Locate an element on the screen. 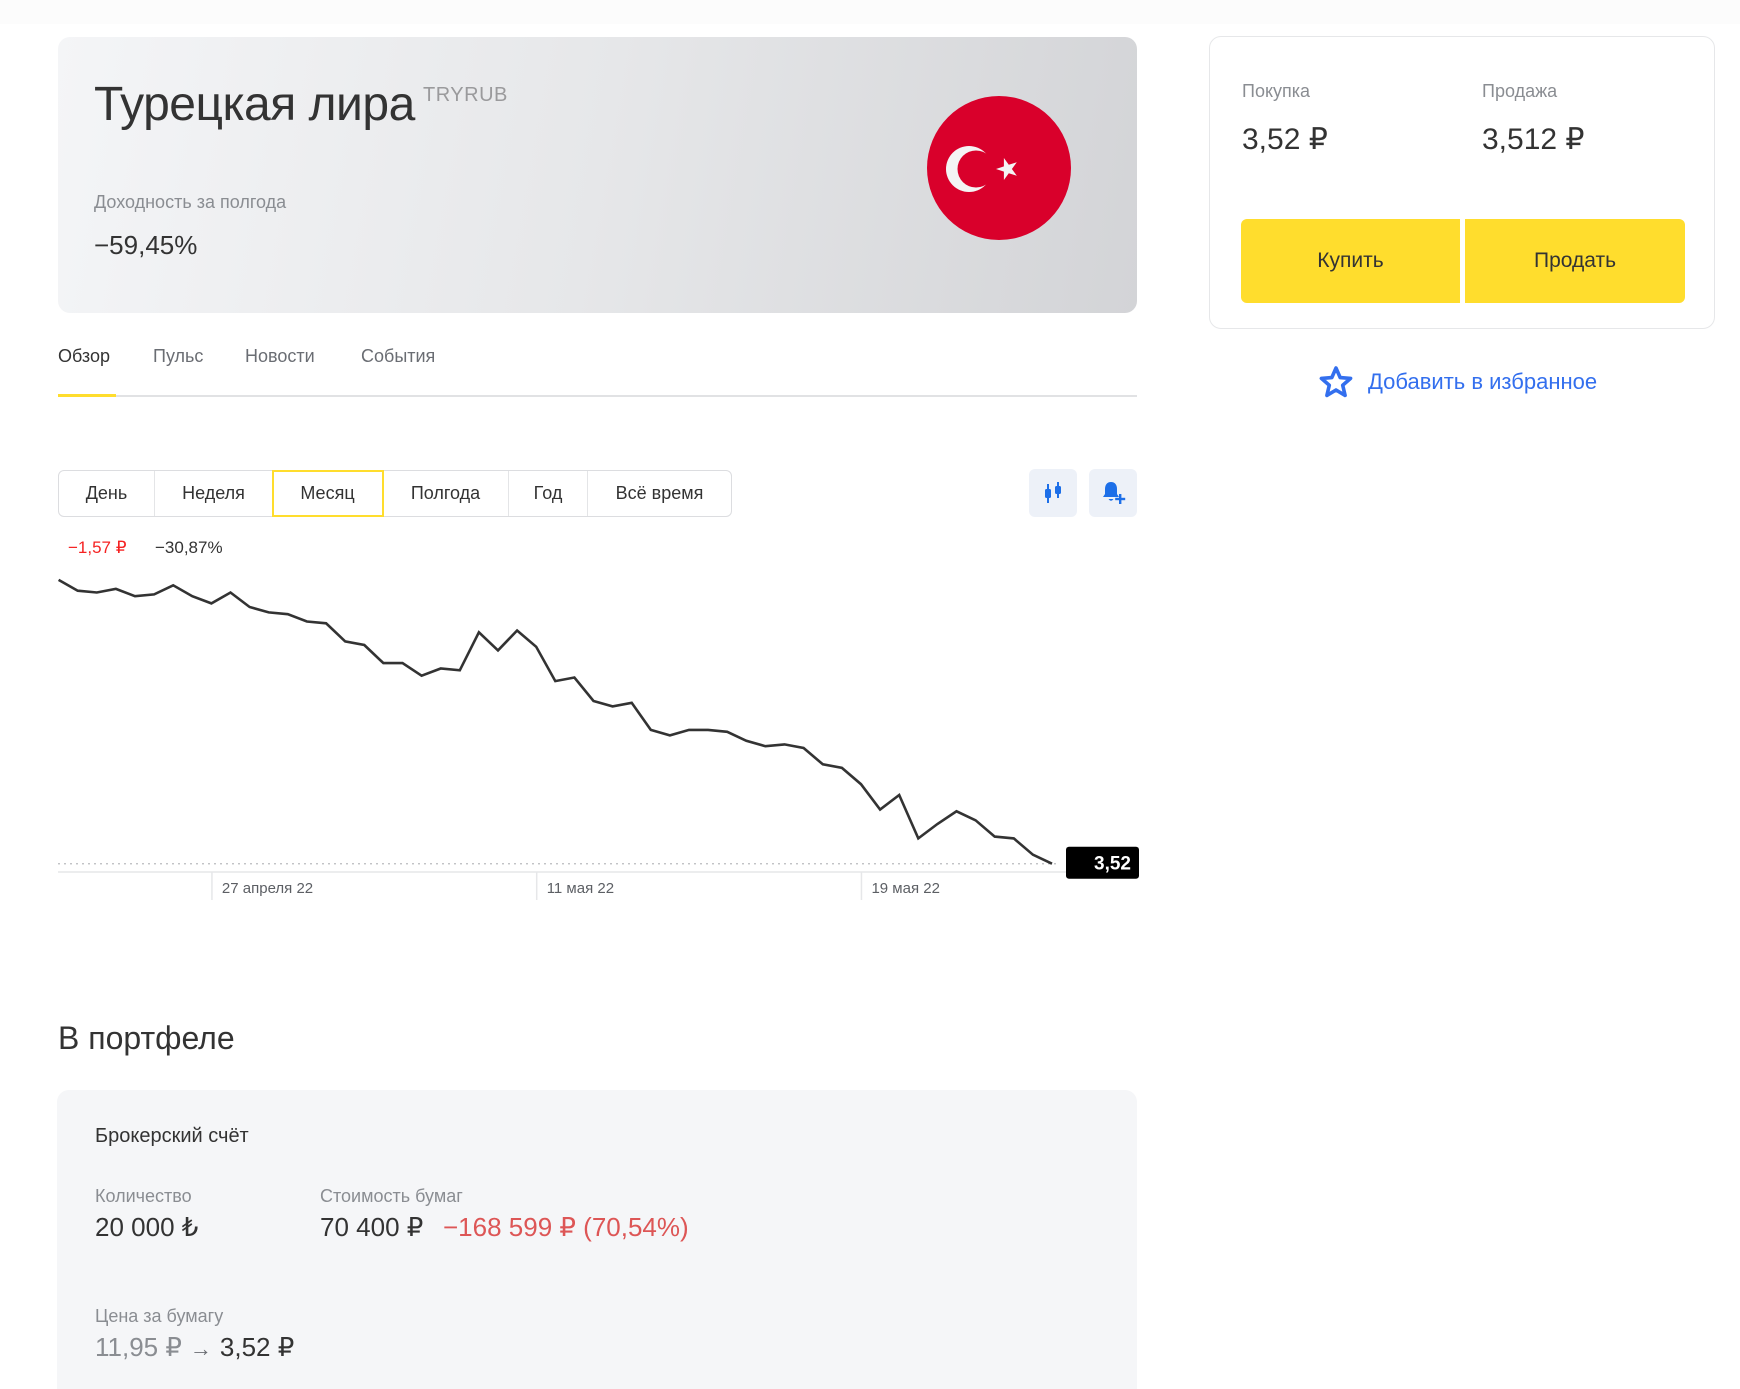 This screenshot has height=1389, width=1740. instrument-ticker: TRYRUB is located at coordinates (465, 95).